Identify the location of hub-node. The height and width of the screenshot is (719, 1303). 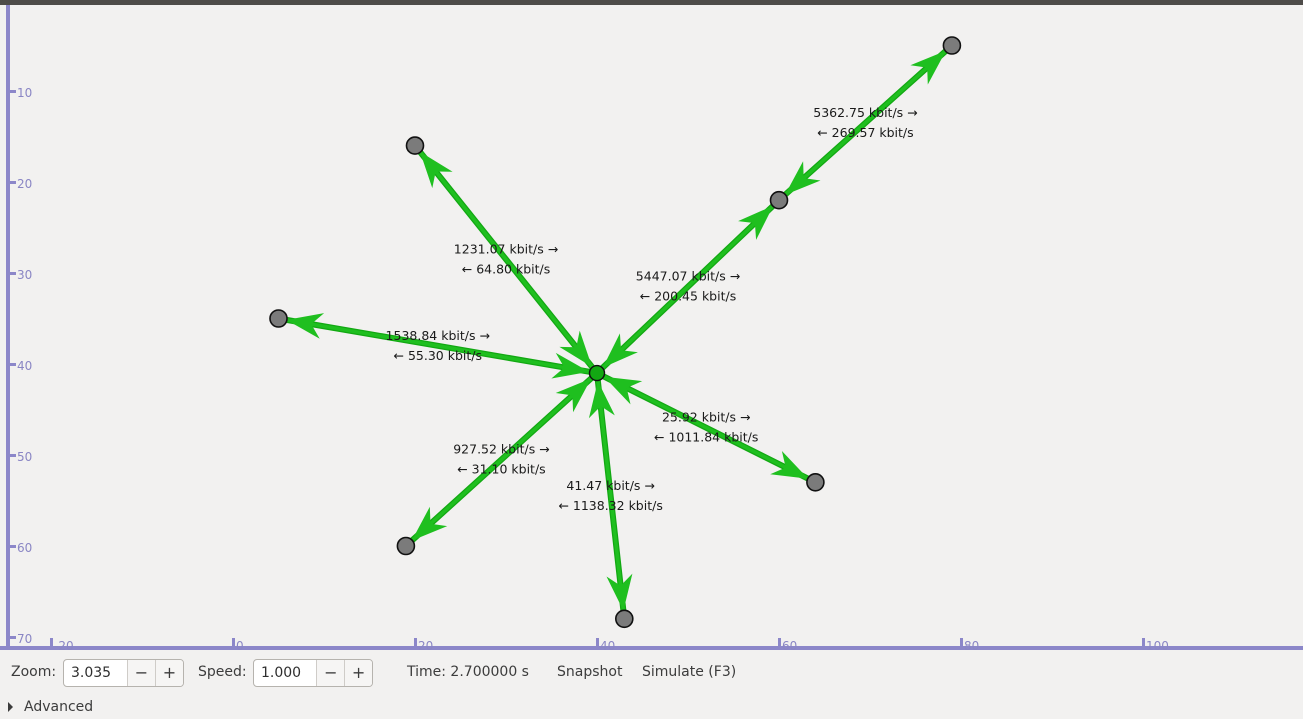
(597, 373).